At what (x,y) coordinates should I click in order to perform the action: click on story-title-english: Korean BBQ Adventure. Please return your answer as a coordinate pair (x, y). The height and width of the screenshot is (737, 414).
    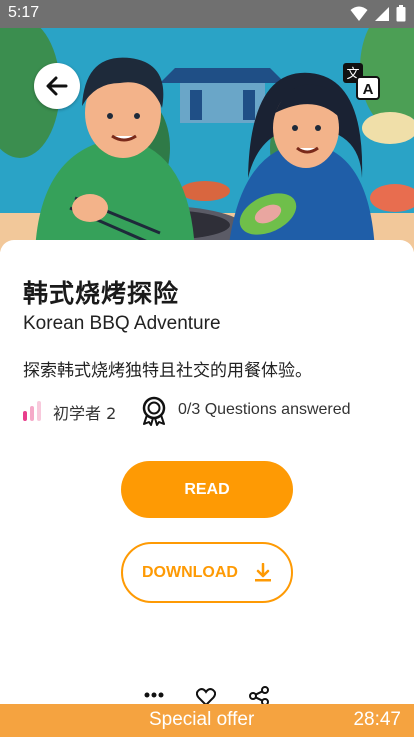
    Looking at the image, I should click on (122, 323).